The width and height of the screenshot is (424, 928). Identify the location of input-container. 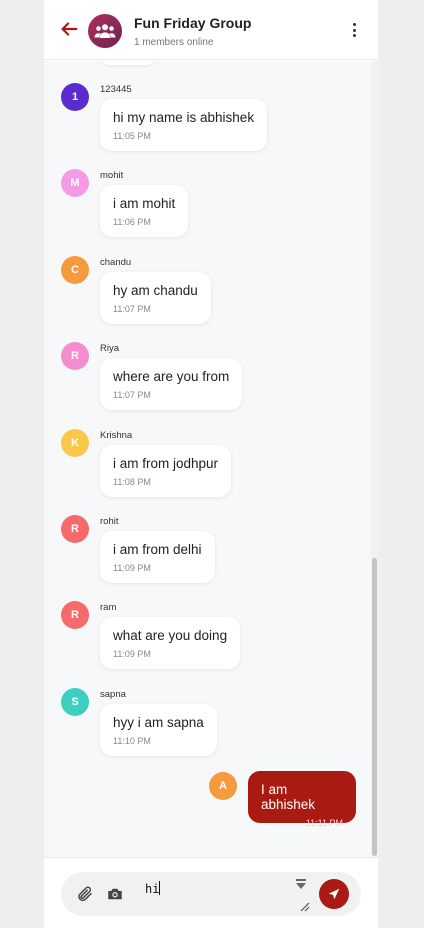
(211, 894).